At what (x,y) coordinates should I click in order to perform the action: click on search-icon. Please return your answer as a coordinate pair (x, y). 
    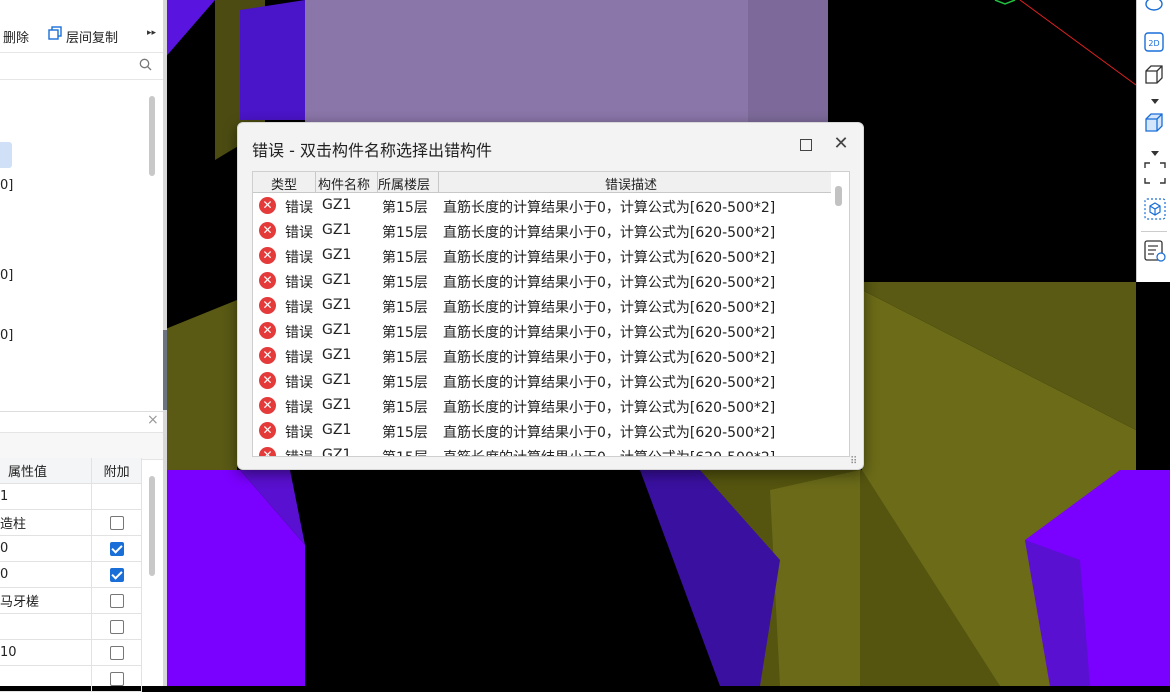
    Looking at the image, I should click on (145, 66).